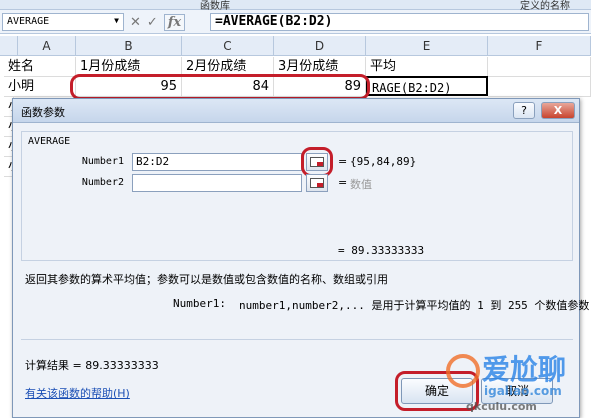 This screenshot has height=418, width=591. I want to click on watermark-logo: 爱尬聊 igaliao.com qkculu.com, so click(516, 381).